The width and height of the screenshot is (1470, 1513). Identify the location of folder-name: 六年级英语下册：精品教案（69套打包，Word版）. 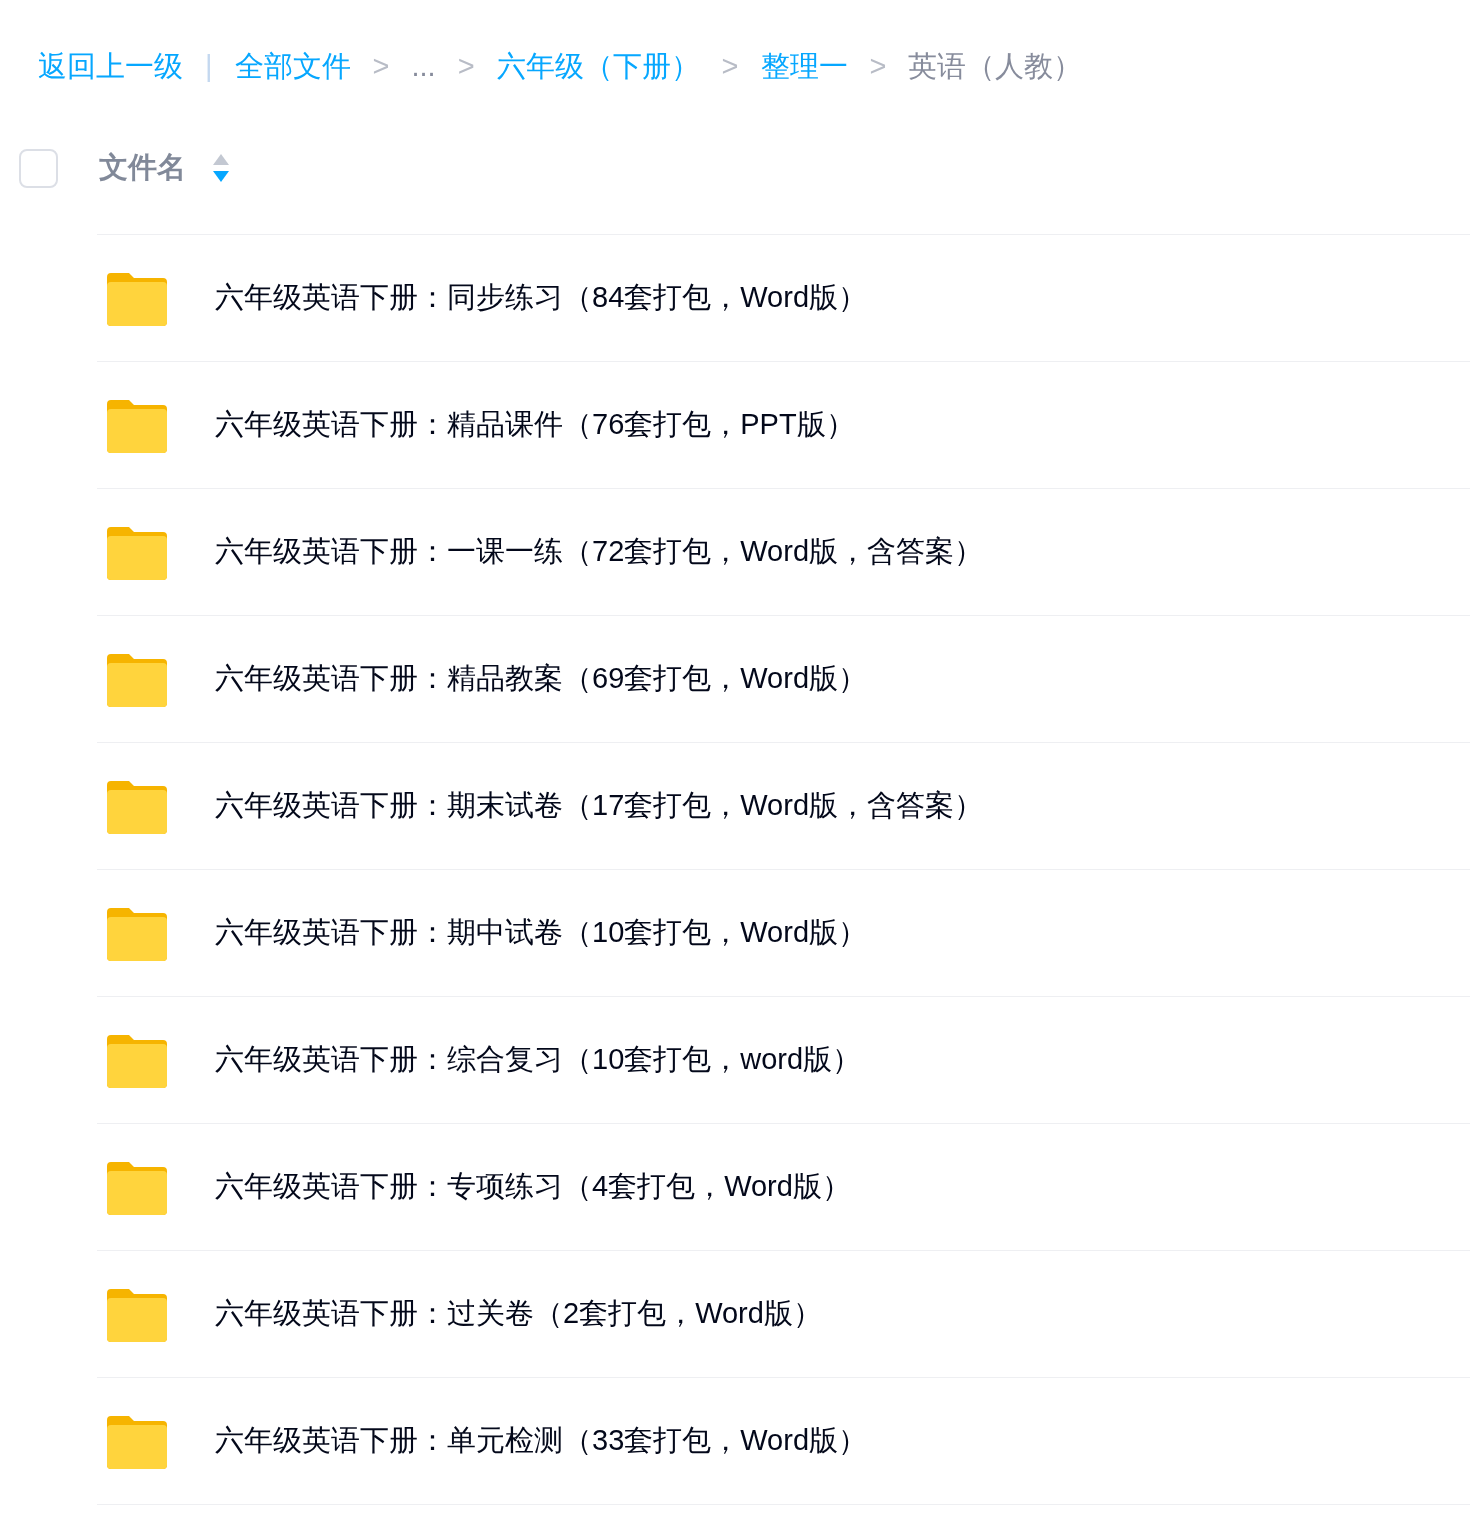
(541, 679).